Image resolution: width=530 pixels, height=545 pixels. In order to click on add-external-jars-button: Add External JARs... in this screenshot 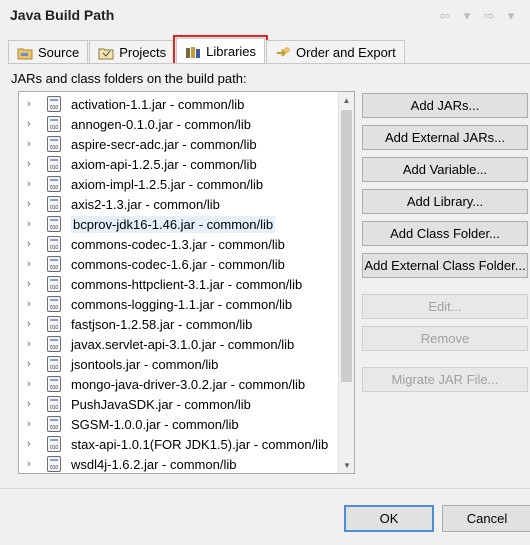, I will do `click(445, 137)`.